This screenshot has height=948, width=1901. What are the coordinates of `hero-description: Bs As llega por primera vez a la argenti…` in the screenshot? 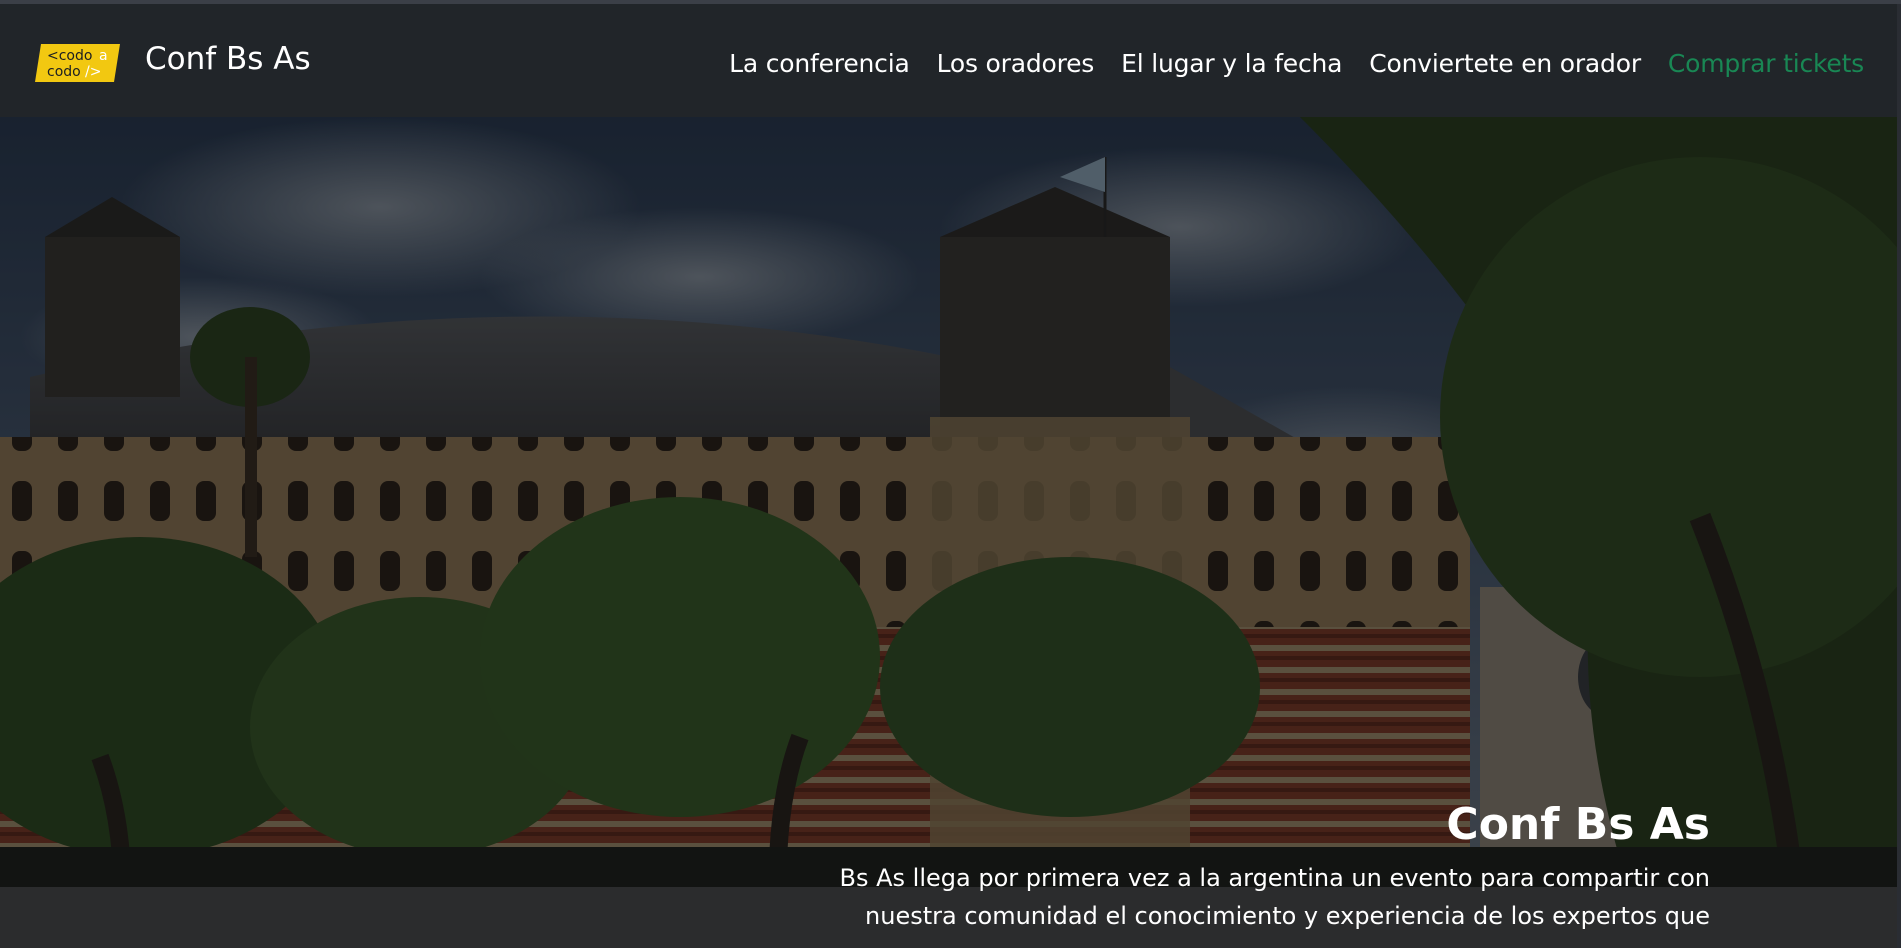 It's located at (1274, 897).